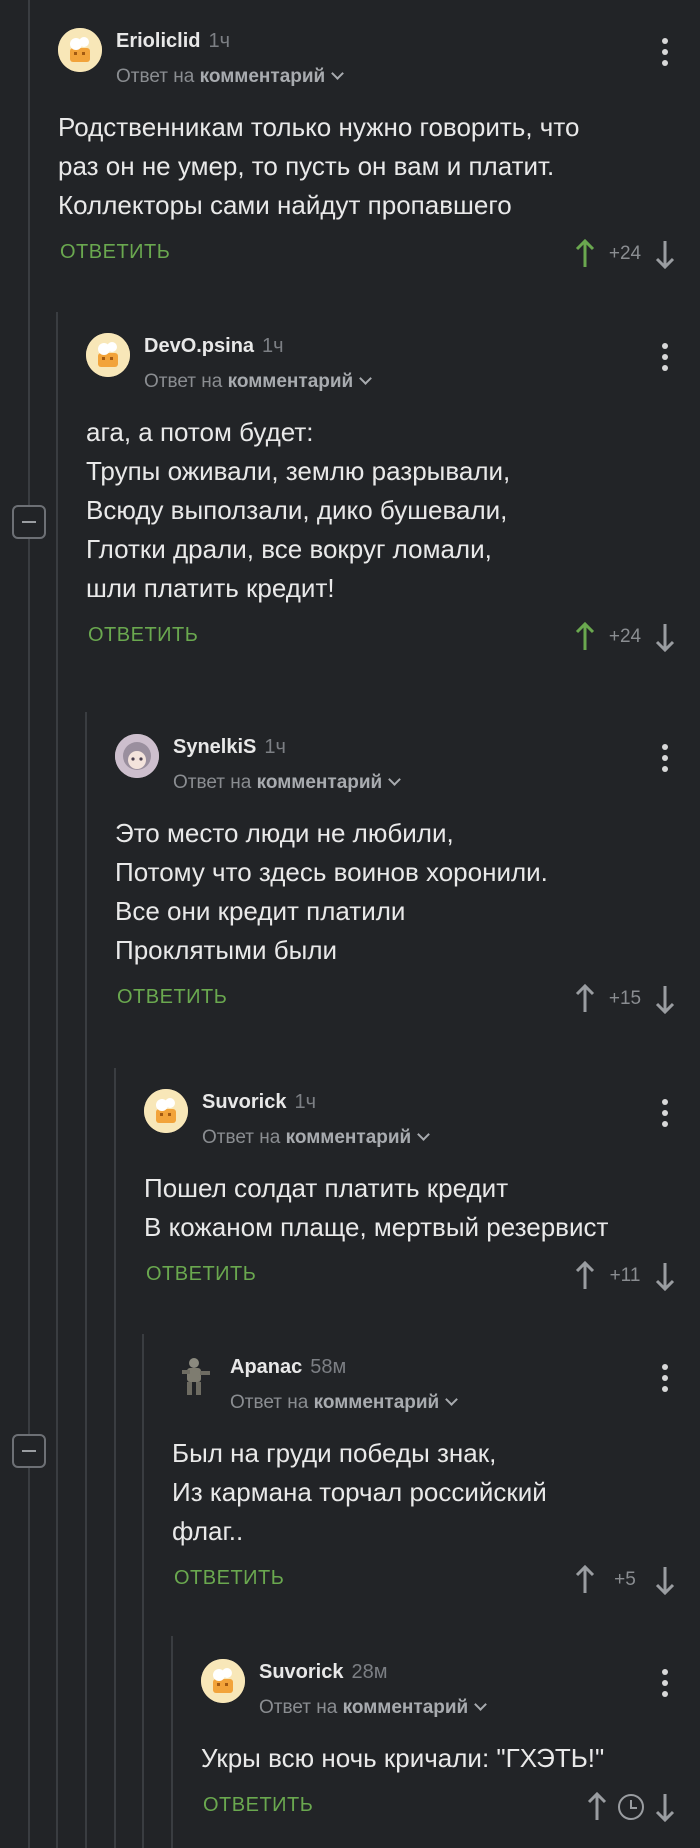  What do you see at coordinates (369, 1672) in the screenshot?
I see `comment-time: 28м` at bounding box center [369, 1672].